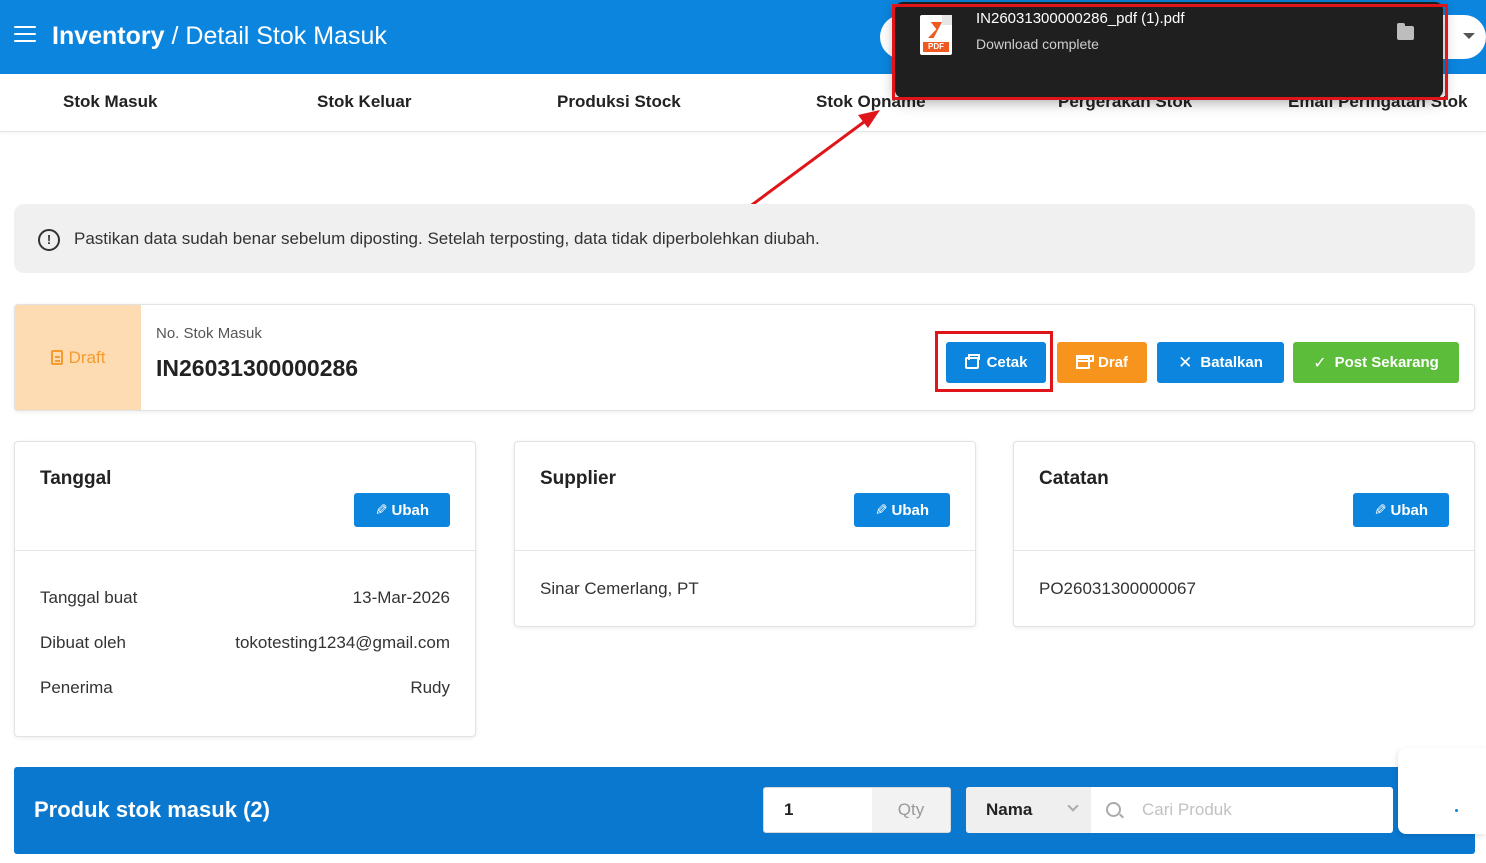  Describe the element at coordinates (745, 534) in the screenshot. I see `supplier-card: Supplier ✎ Ubah Sinar Cemerlang, PT` at that location.